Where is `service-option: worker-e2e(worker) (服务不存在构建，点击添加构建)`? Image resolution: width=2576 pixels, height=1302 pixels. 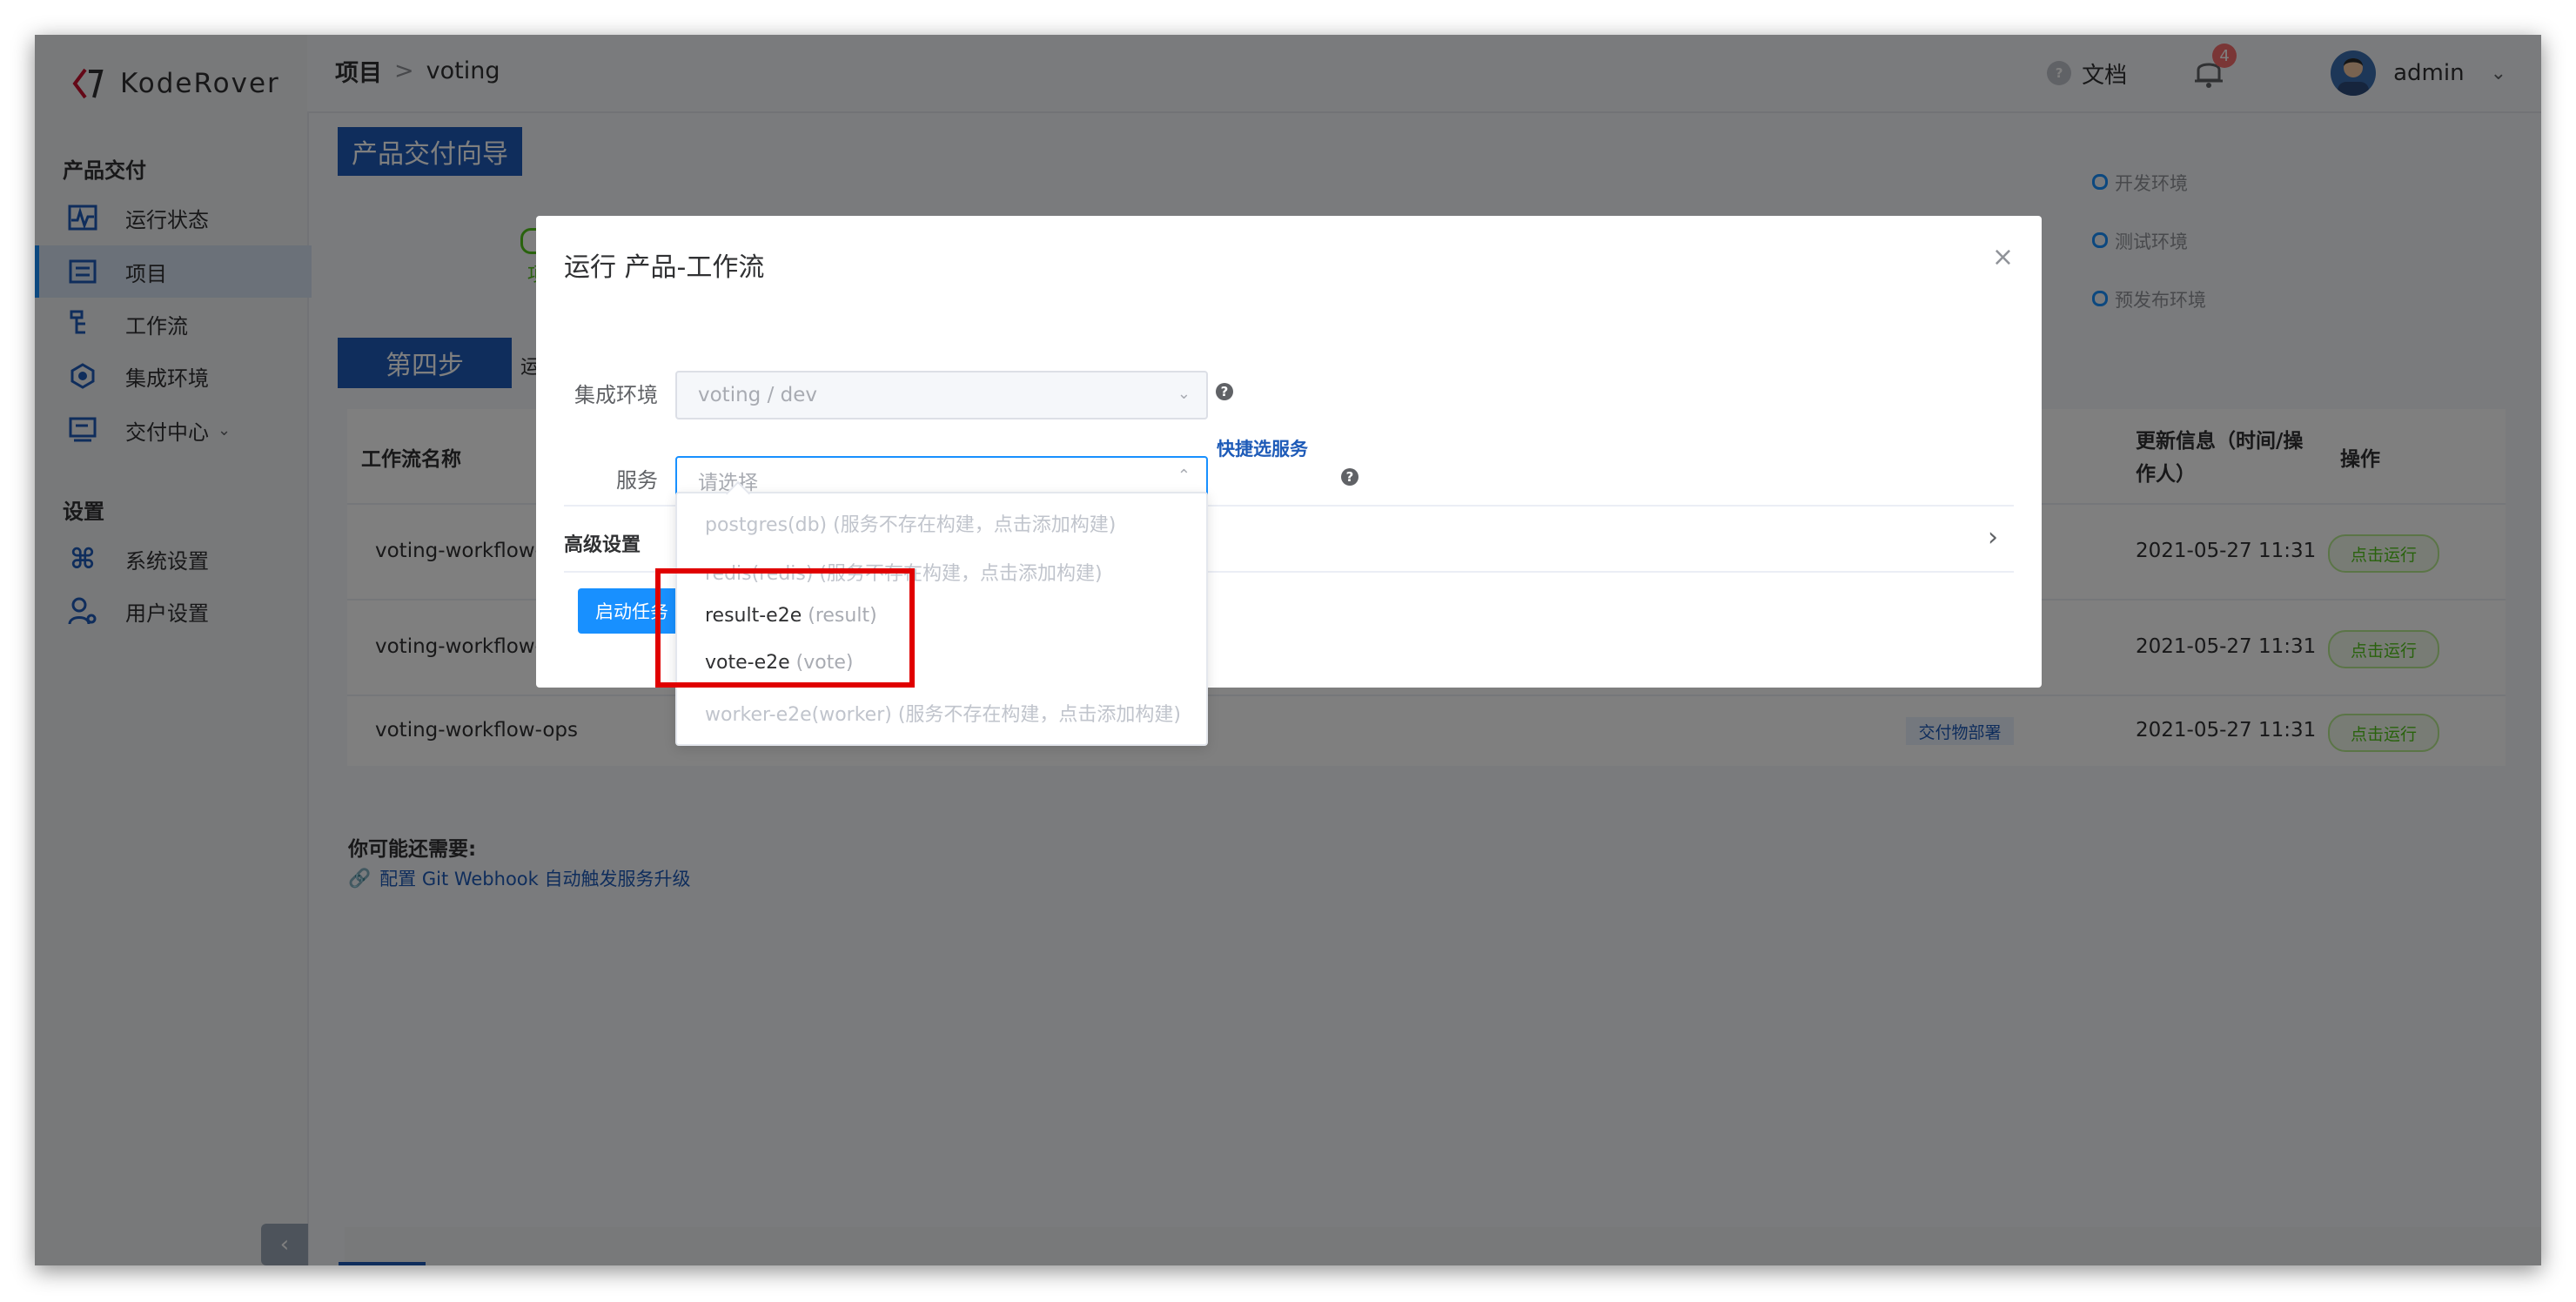 service-option: worker-e2e(worker) (服务不存在构建，点击添加构建) is located at coordinates (943, 713).